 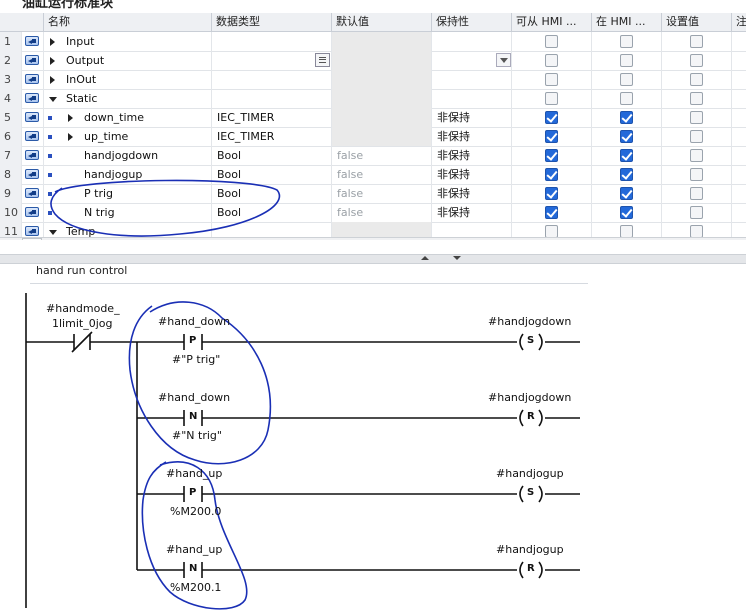 I want to click on nc-contact-slash, so click(x=82, y=342).